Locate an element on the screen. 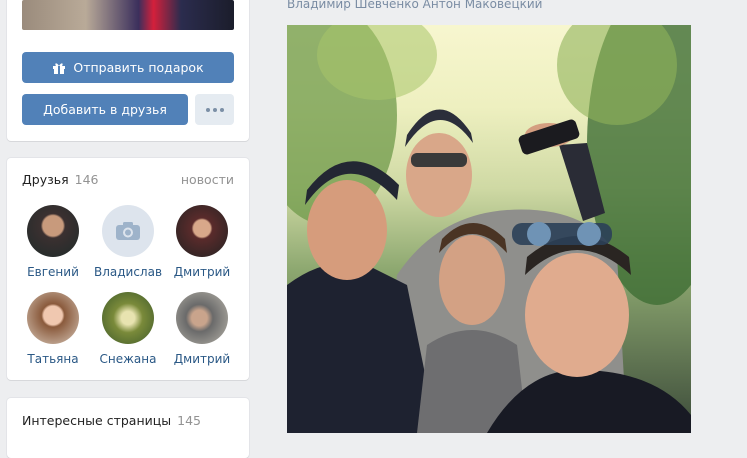  friend-item: Татьяна is located at coordinates (53, 329).